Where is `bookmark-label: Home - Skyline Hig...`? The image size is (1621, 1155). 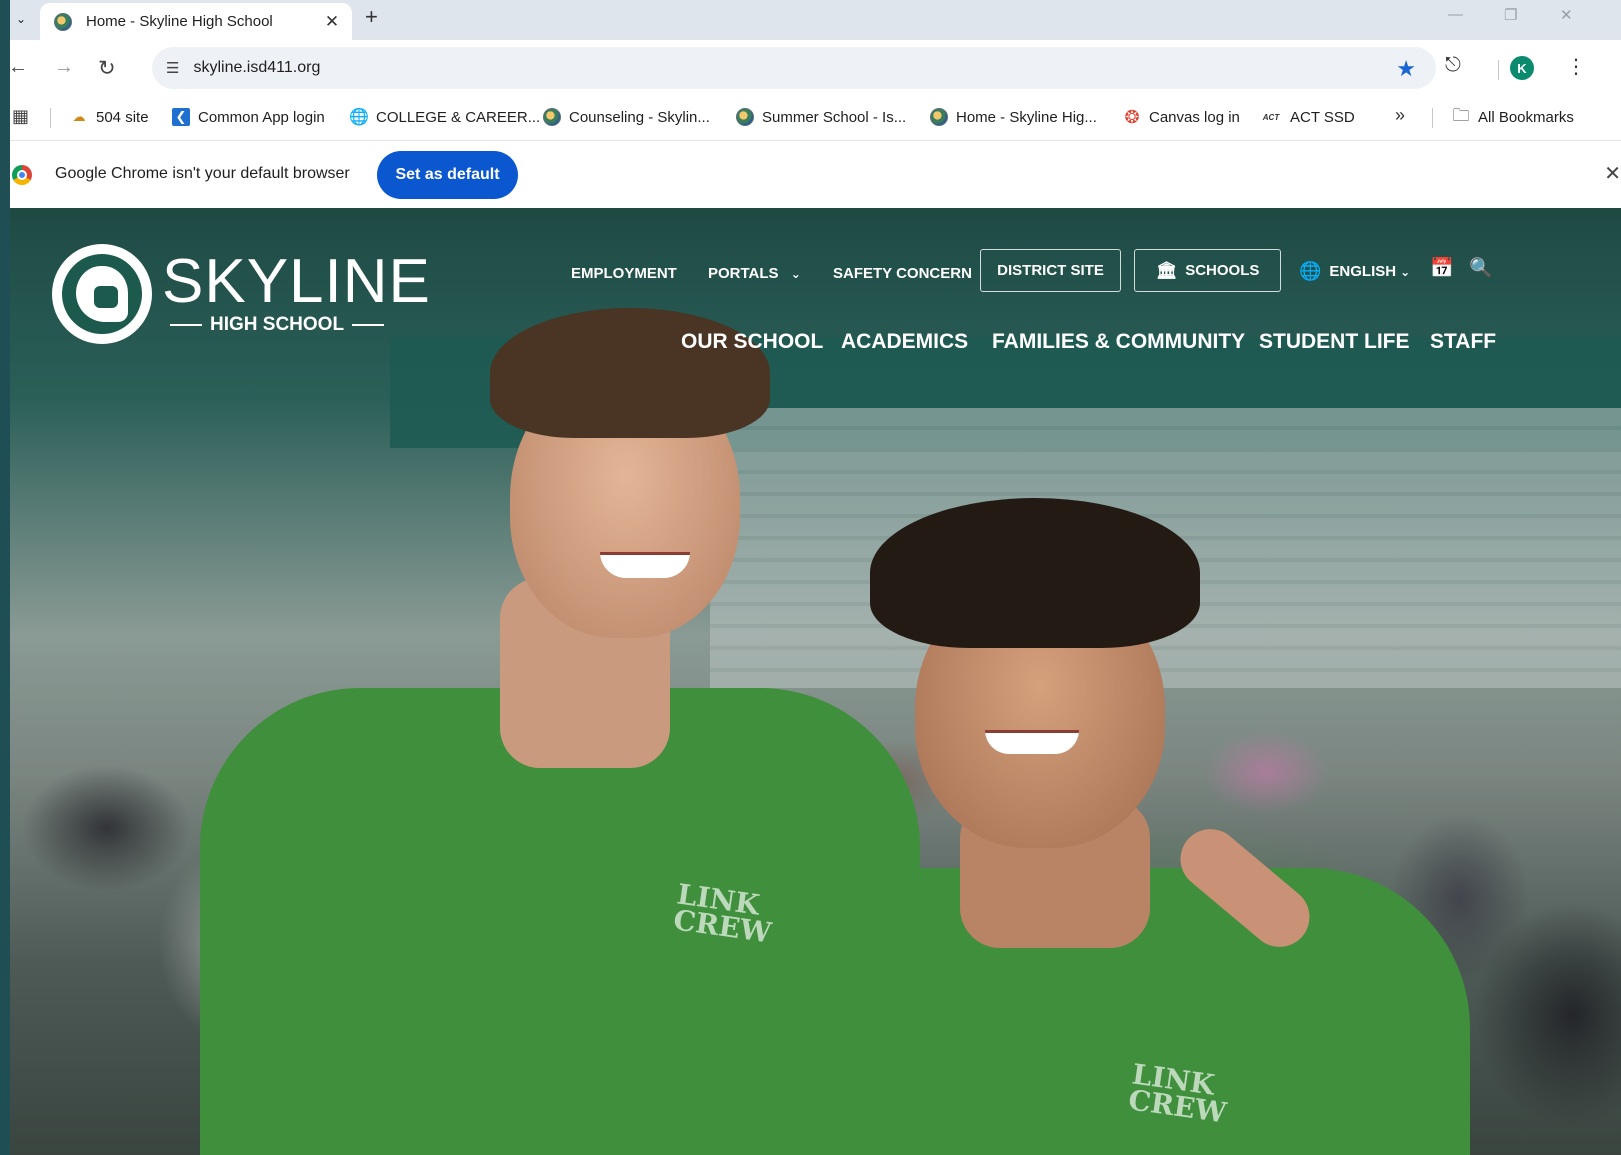 bookmark-label: Home - Skyline Hig... is located at coordinates (1026, 117).